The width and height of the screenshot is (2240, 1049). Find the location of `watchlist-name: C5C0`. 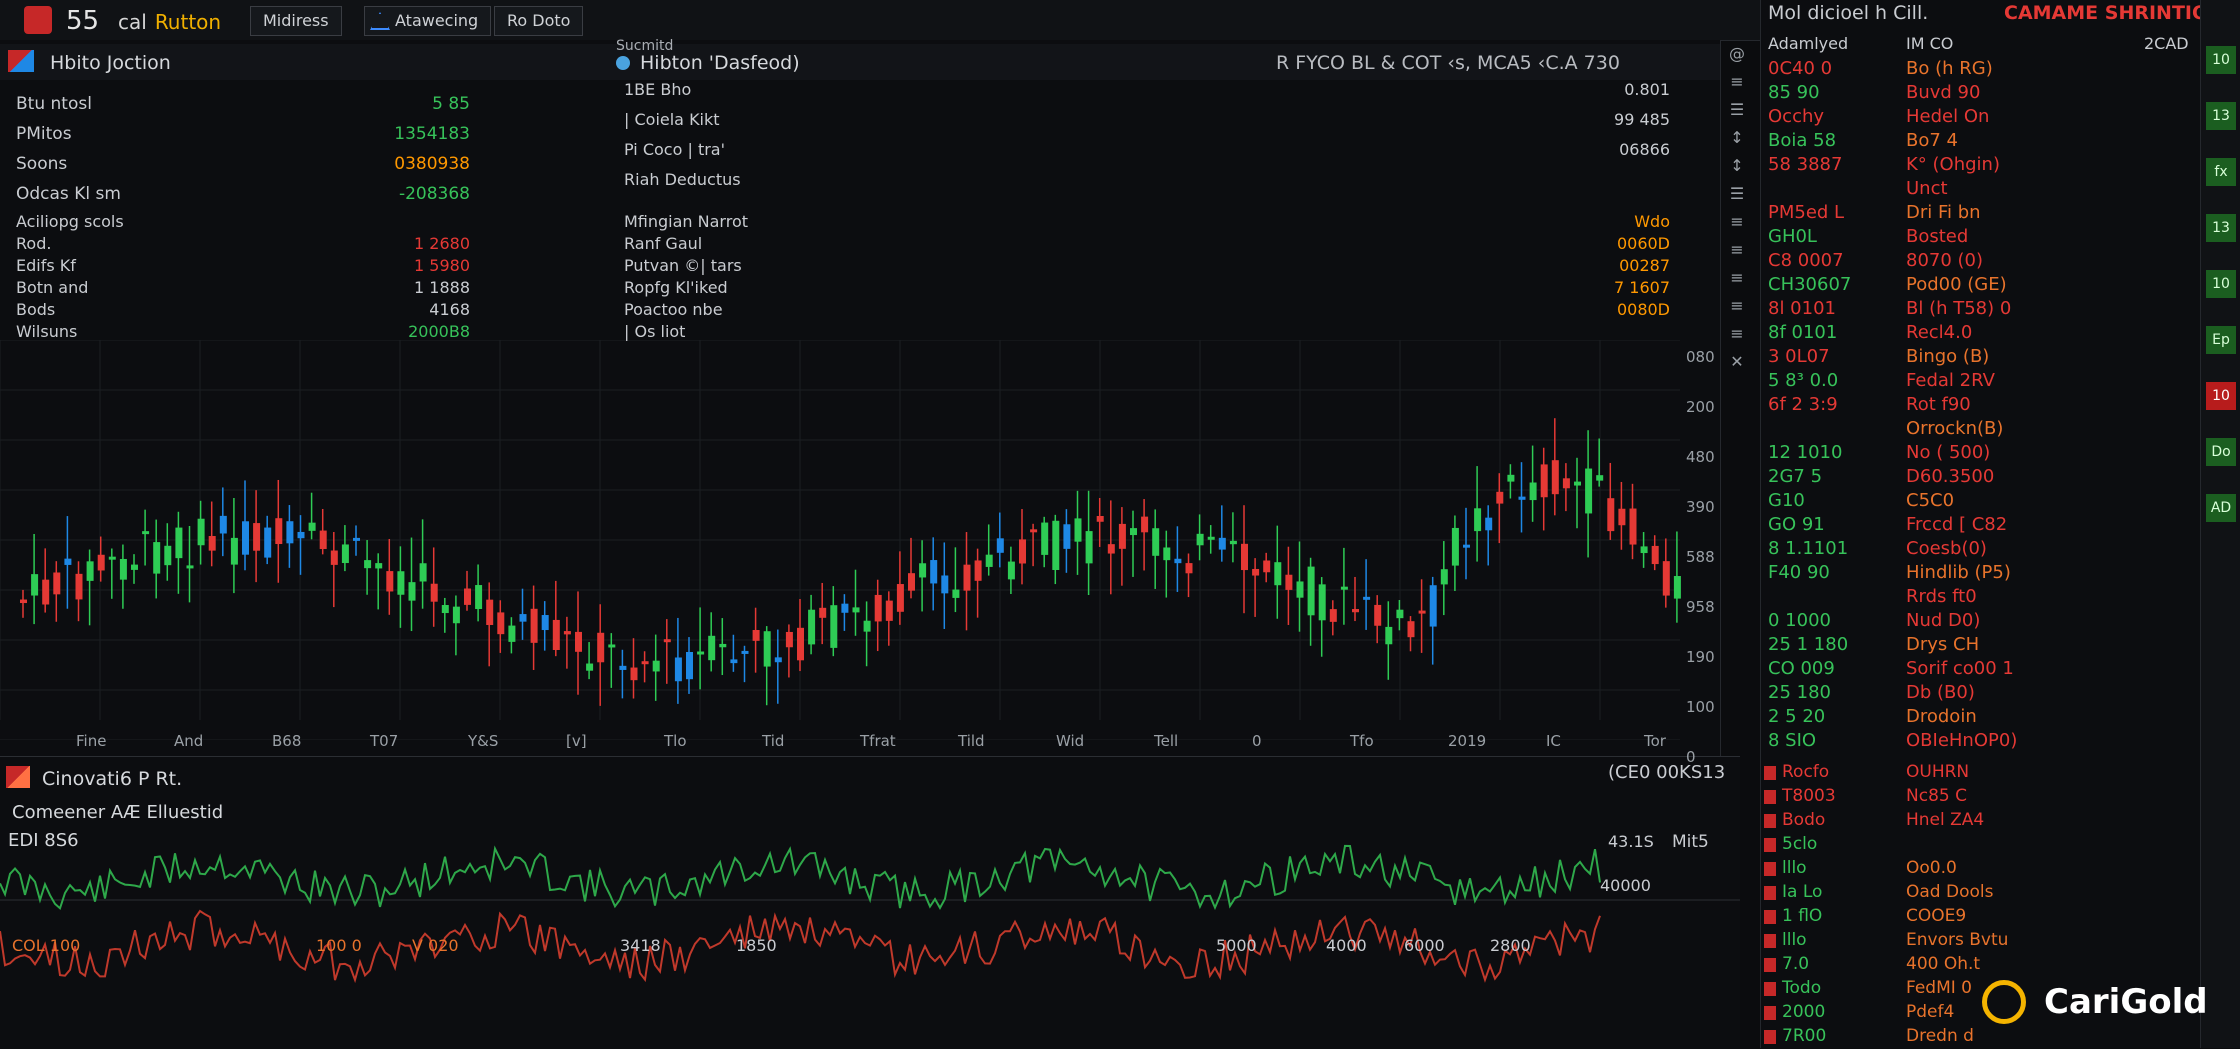

watchlist-name: C5C0 is located at coordinates (1930, 500).